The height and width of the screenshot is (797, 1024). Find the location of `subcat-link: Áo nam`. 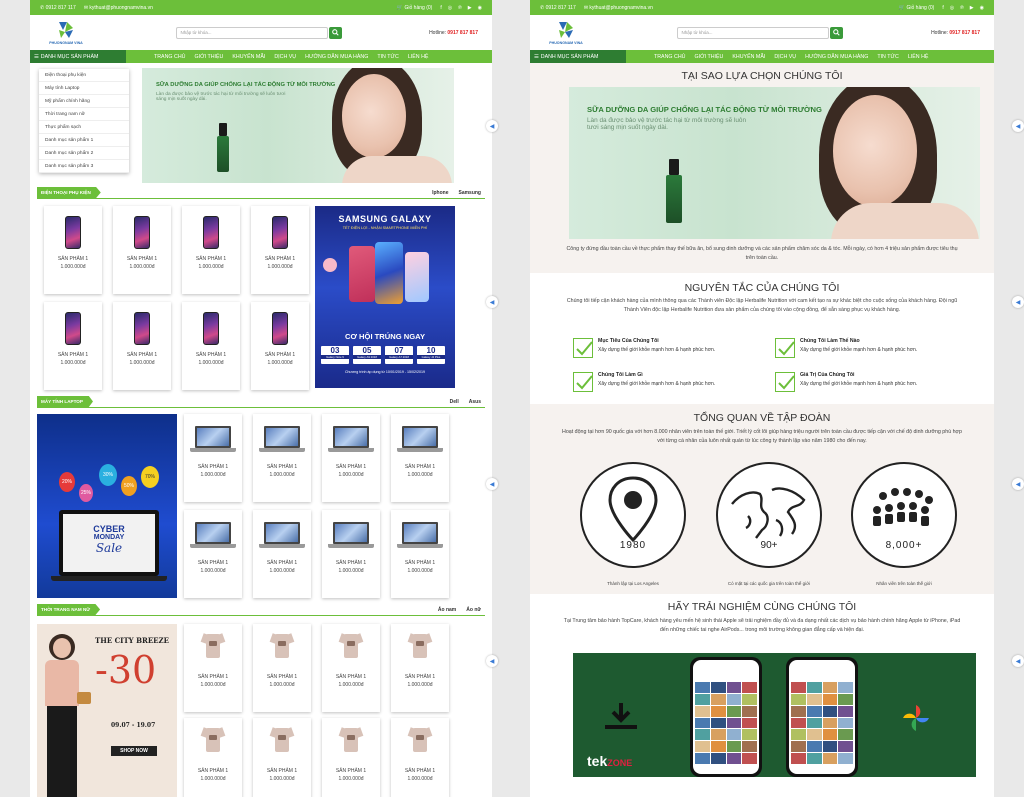

subcat-link: Áo nam is located at coordinates (447, 610).